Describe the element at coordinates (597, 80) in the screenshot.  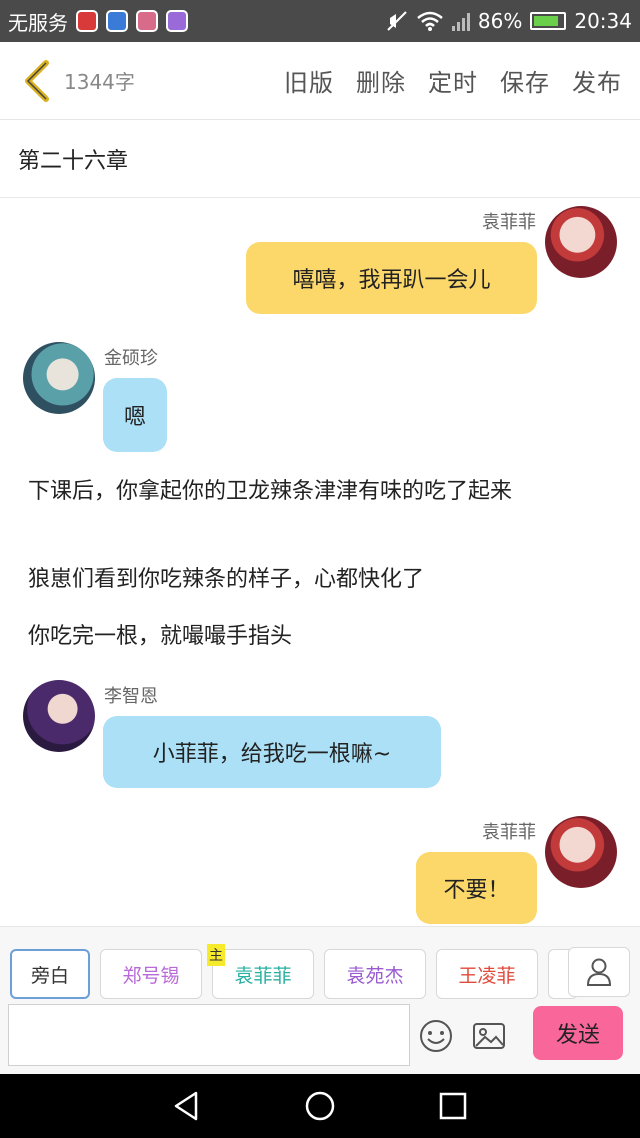
I see `publish-button: 发布` at that location.